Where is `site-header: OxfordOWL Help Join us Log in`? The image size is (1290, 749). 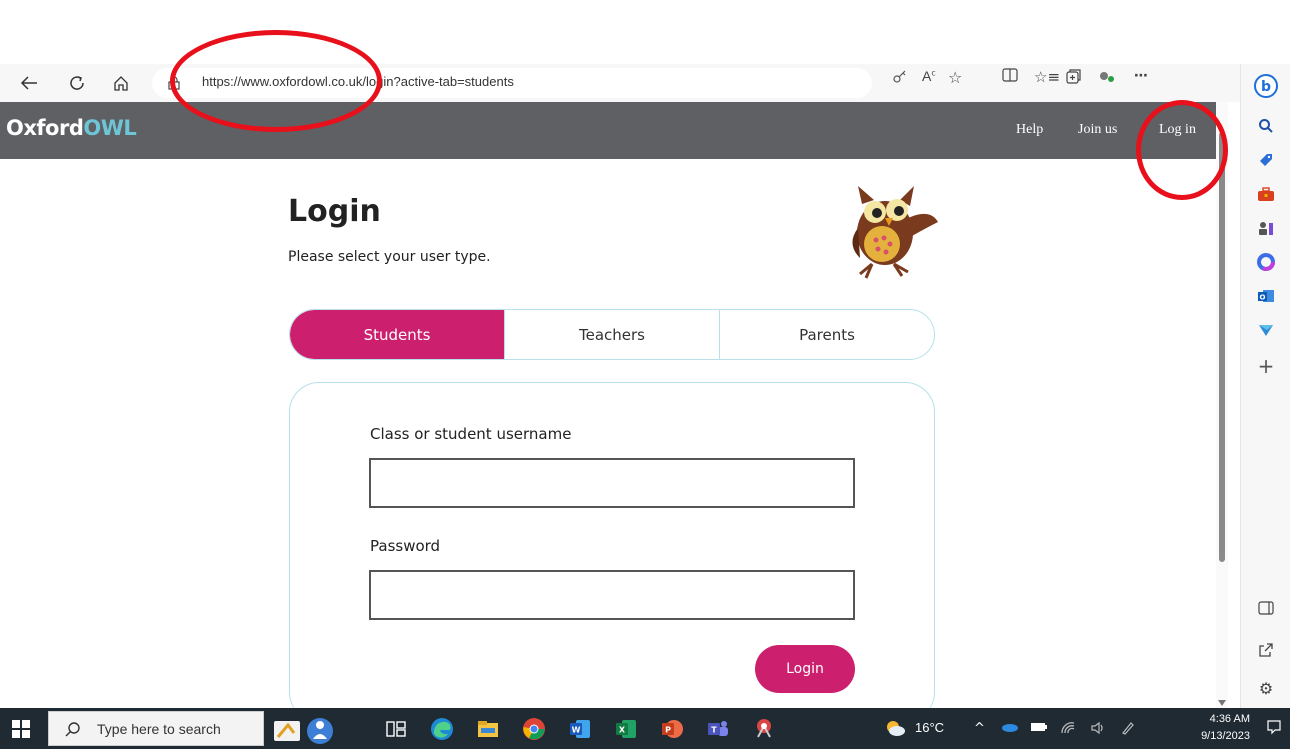 site-header: OxfordOWL Help Join us Log in is located at coordinates (608, 130).